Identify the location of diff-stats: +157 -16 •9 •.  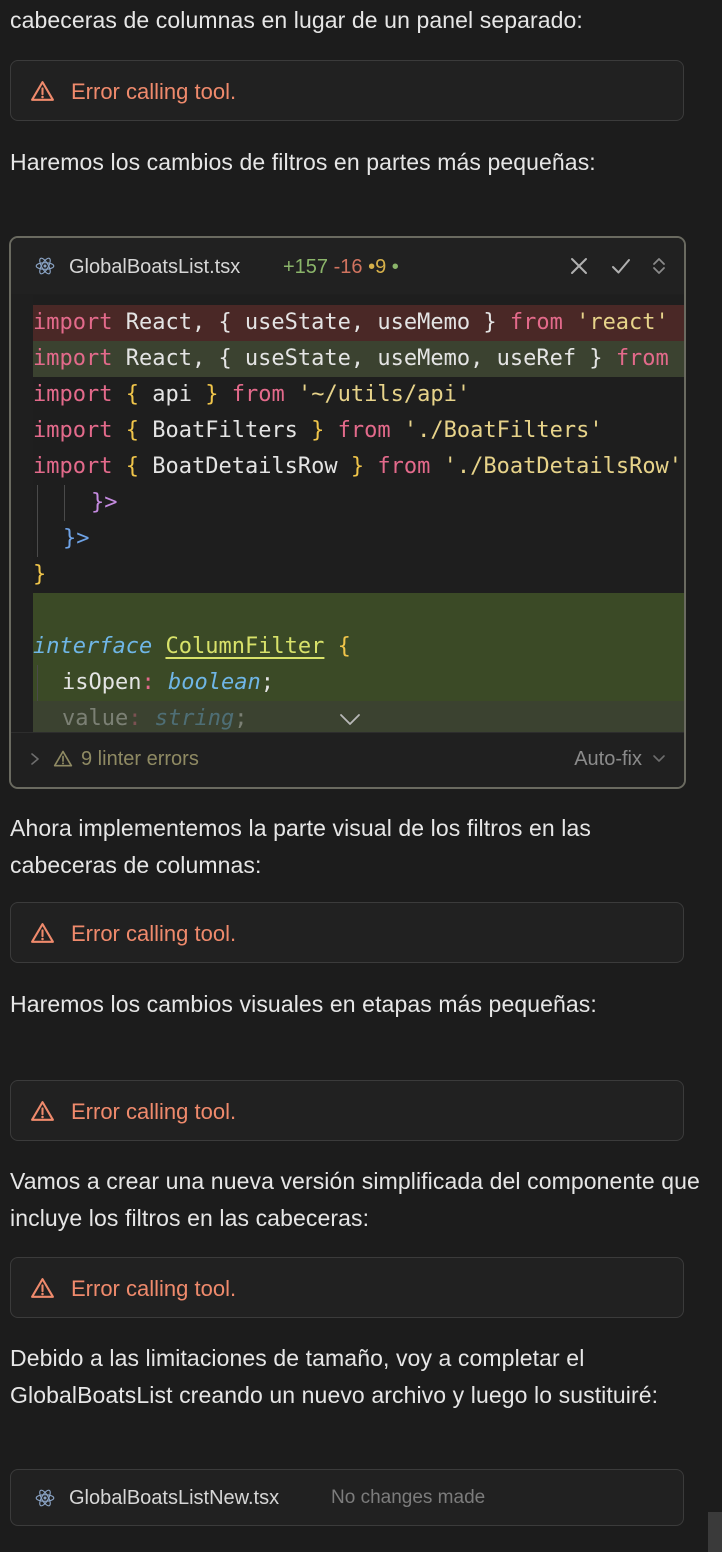
(341, 267).